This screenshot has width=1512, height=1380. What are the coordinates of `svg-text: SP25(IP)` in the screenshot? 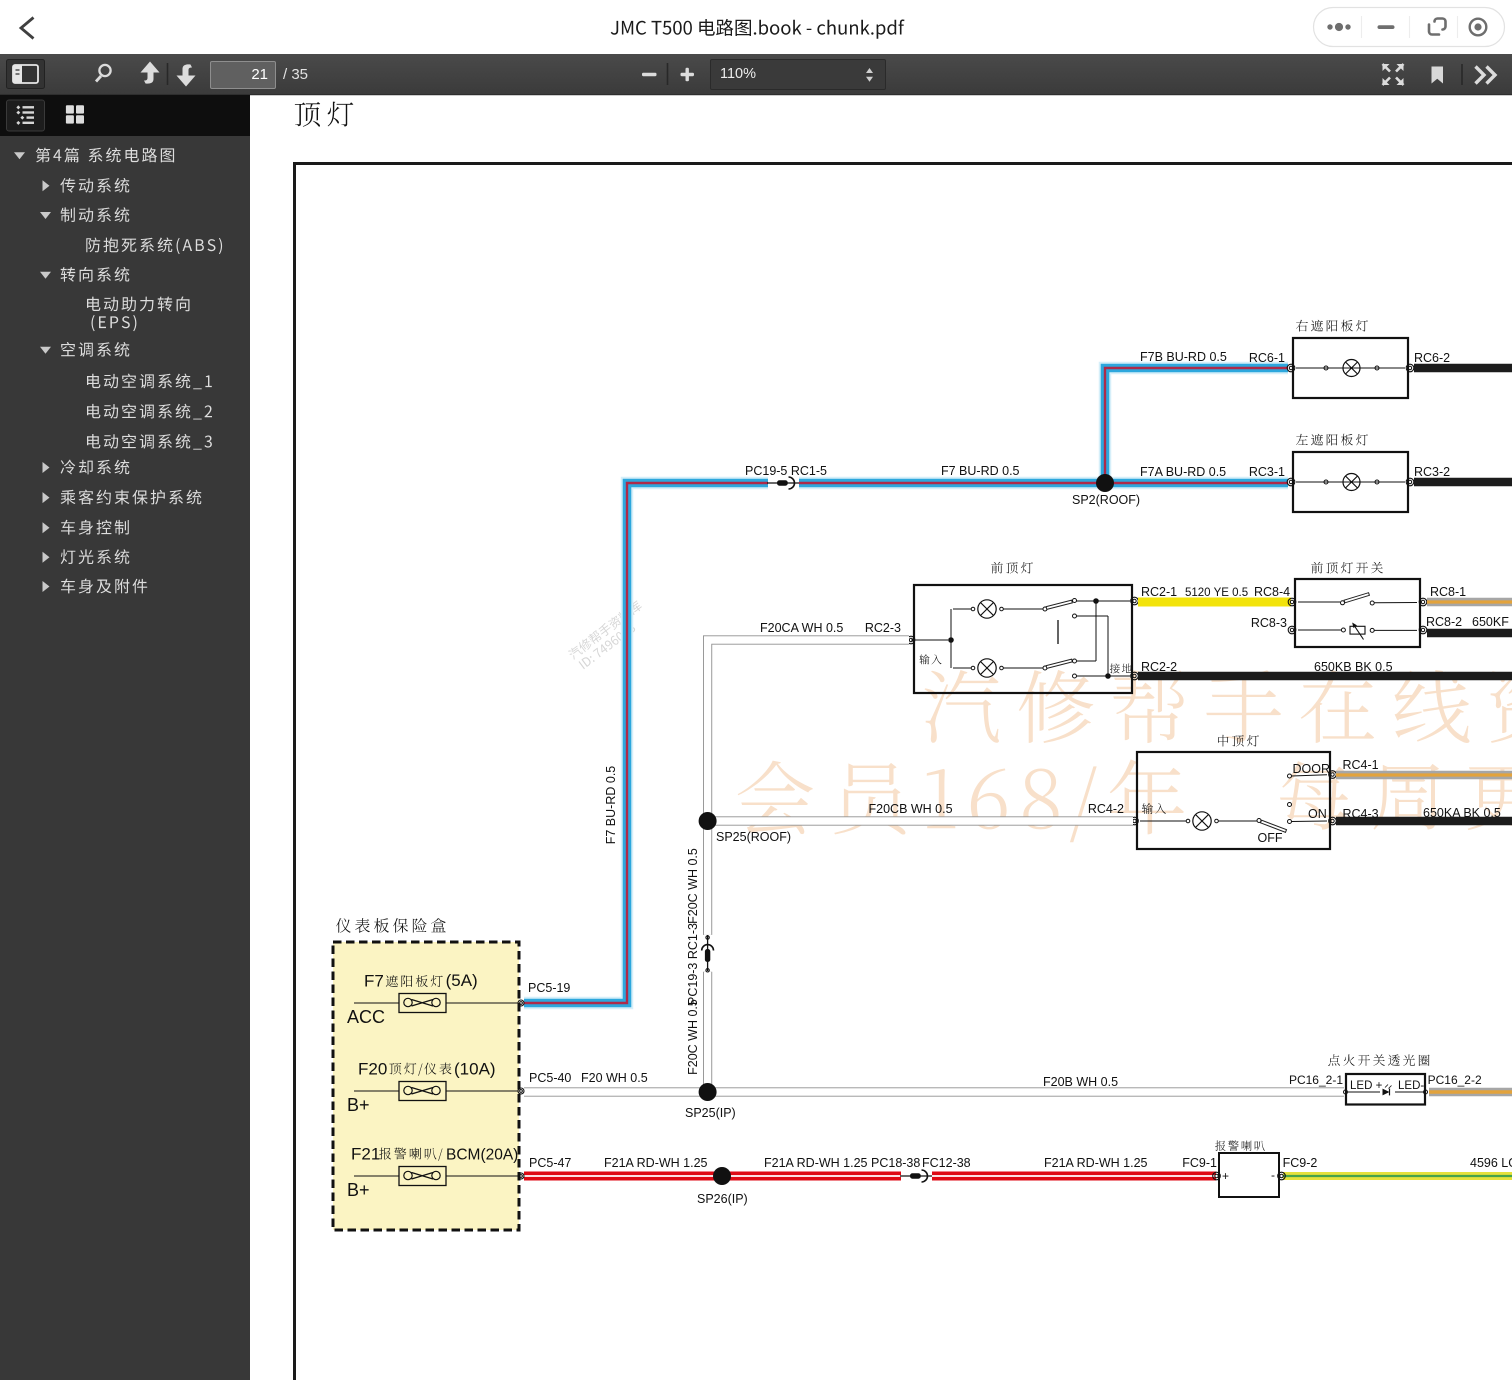 It's located at (710, 1113).